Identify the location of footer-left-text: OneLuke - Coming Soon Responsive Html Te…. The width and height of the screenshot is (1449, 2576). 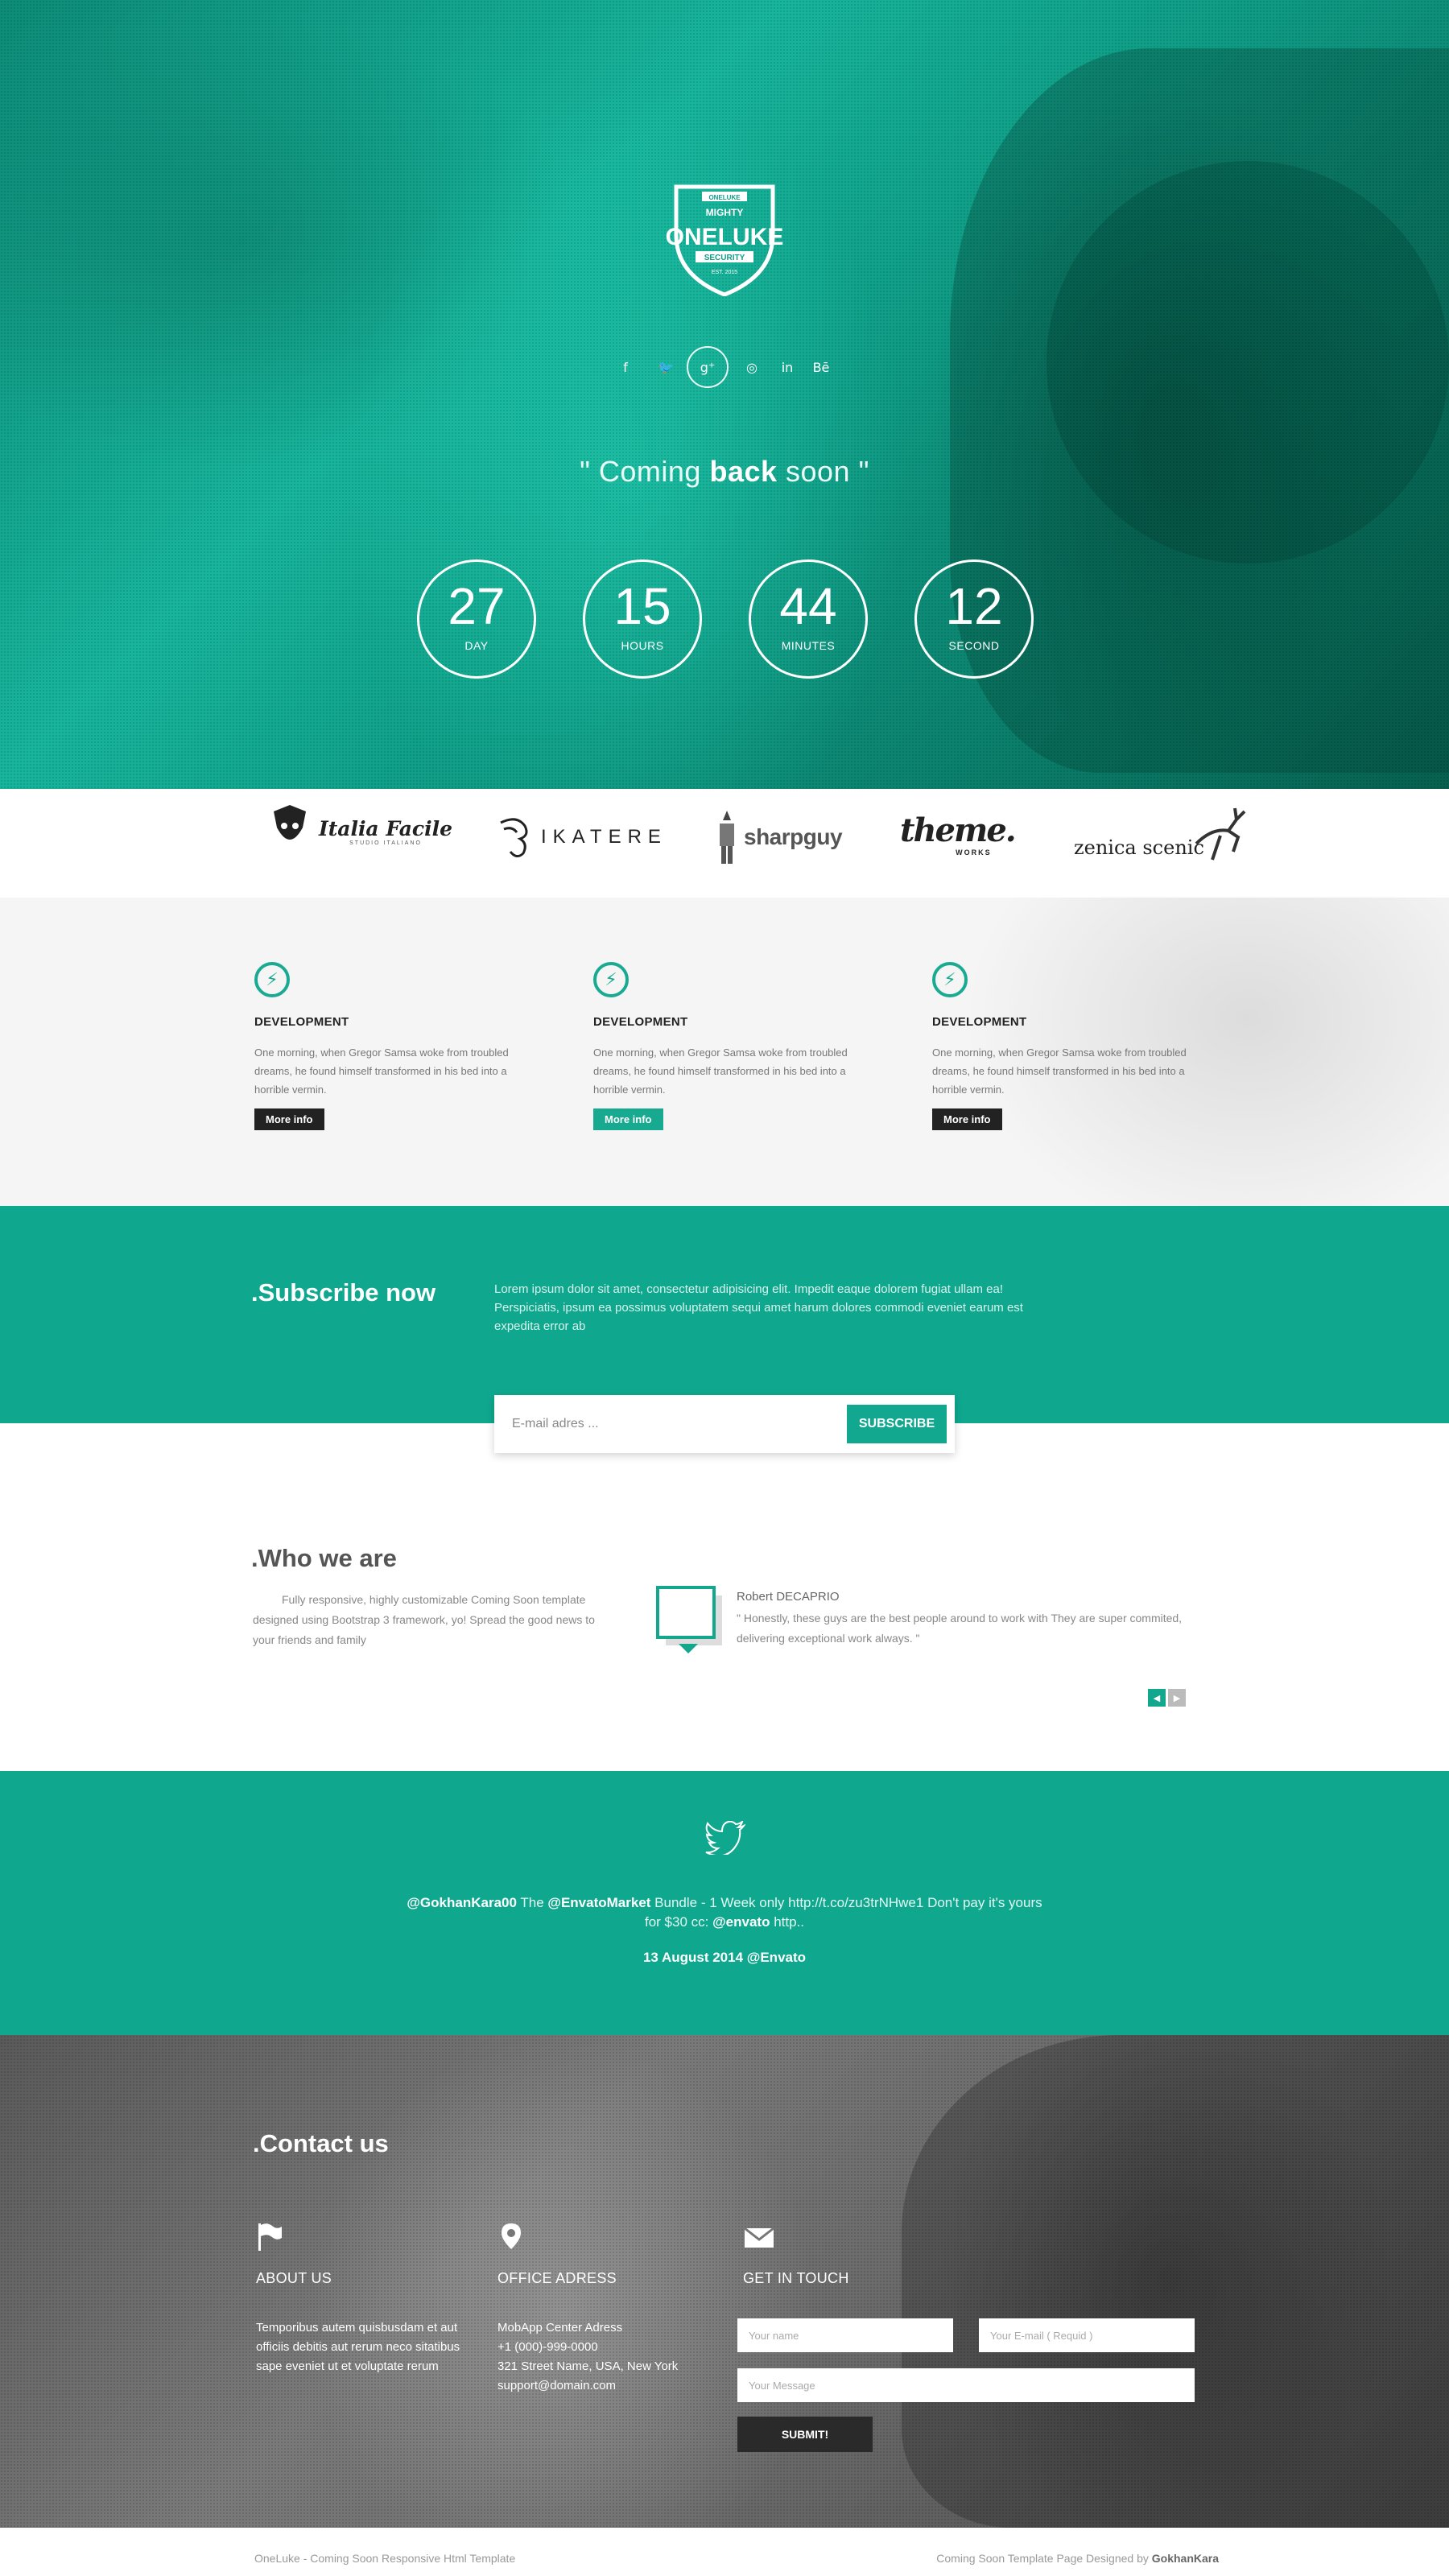
(385, 2558).